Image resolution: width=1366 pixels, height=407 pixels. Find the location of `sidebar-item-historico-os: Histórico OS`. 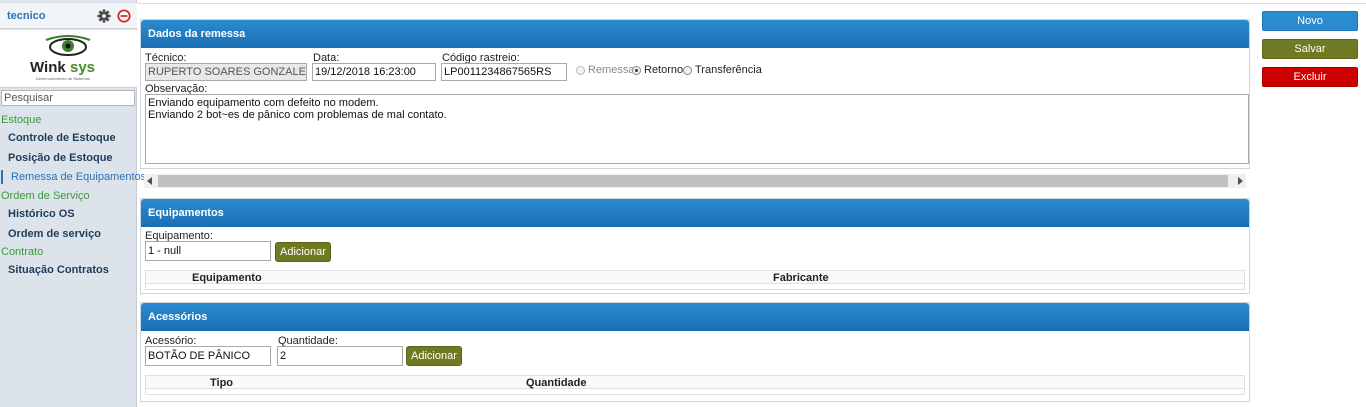

sidebar-item-historico-os: Histórico OS is located at coordinates (41, 214).